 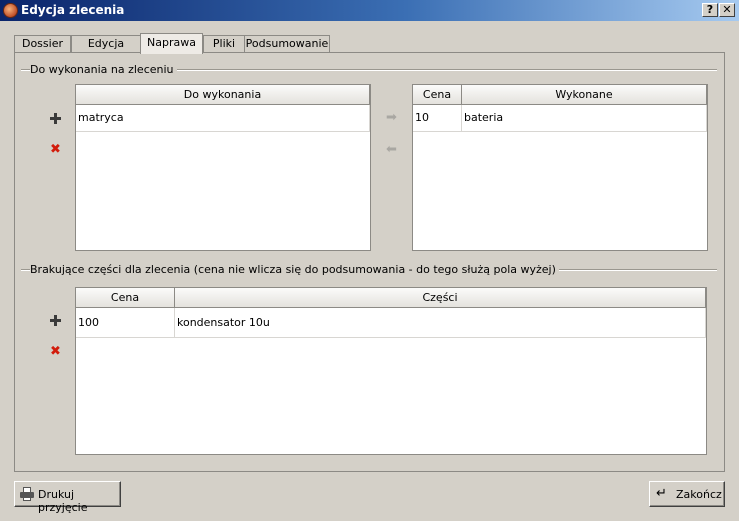 What do you see at coordinates (391, 149) in the screenshot?
I see `arrow-left-icon: ⬅` at bounding box center [391, 149].